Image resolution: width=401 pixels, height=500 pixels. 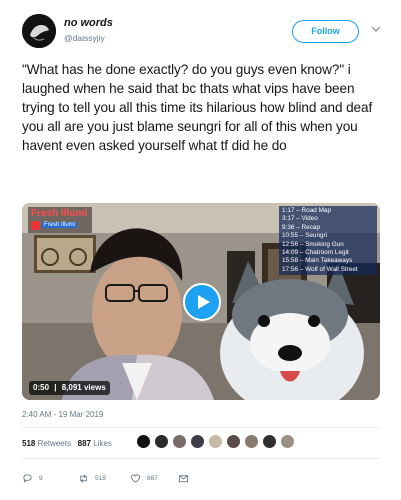 What do you see at coordinates (201, 478) in the screenshot?
I see `action-bar: 9 518 887` at bounding box center [201, 478].